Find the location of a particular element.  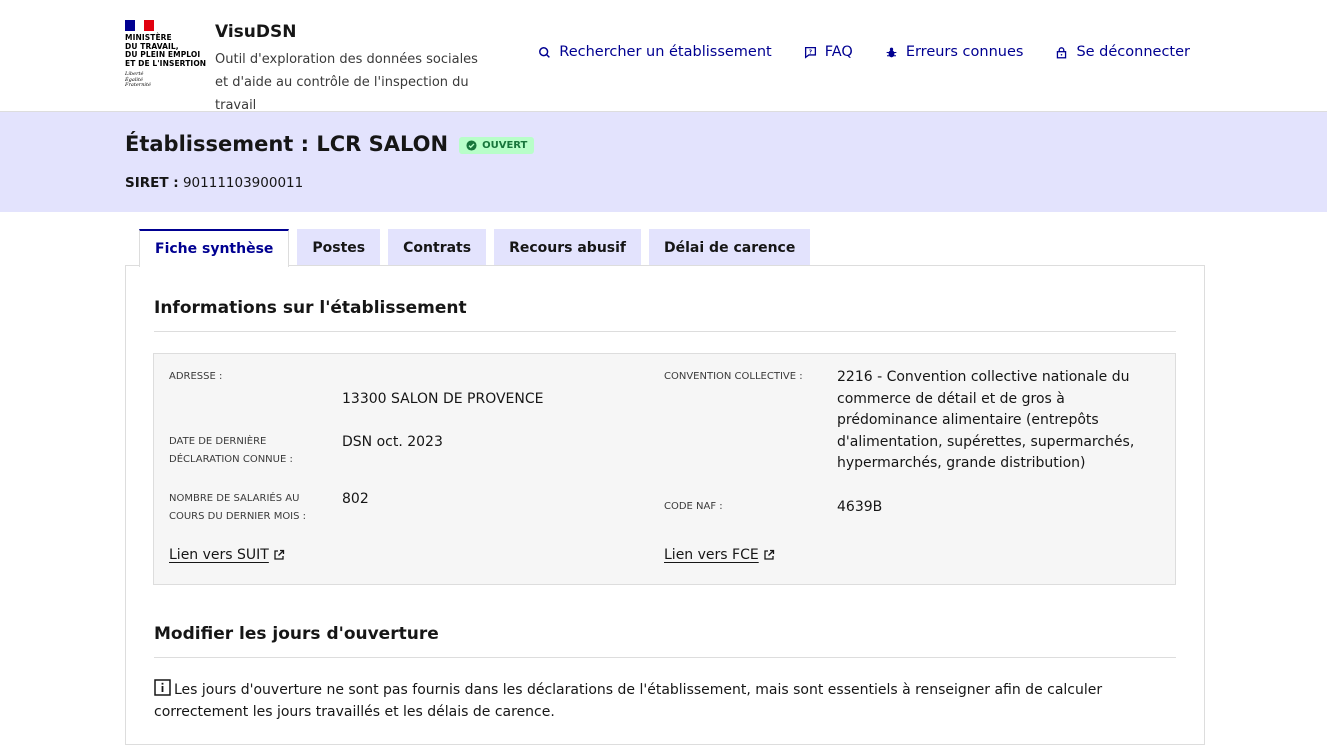

opening-days-section-title: Modifier les jours d'ouverture is located at coordinates (296, 634).